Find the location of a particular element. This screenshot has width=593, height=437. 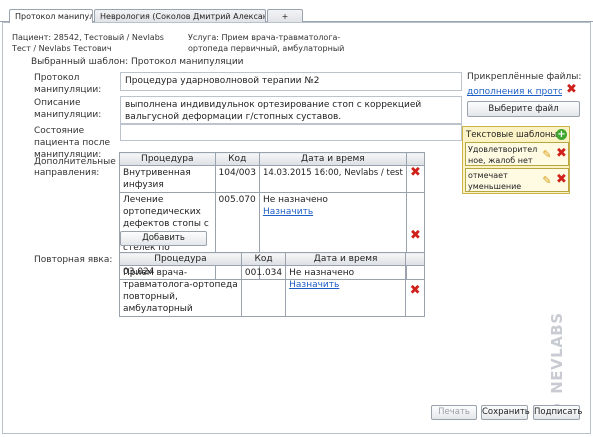

protocol-label: Протокол манипуляции: is located at coordinates (68, 84).